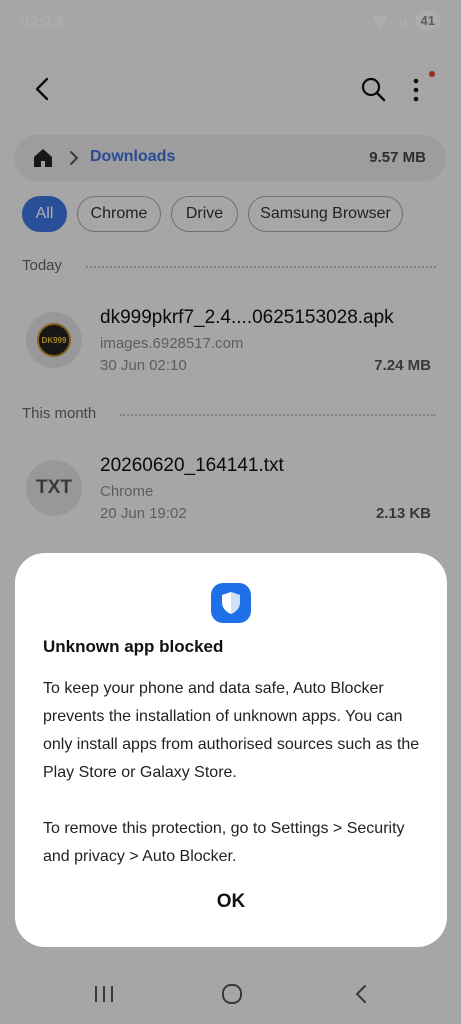  Describe the element at coordinates (133, 646) in the screenshot. I see `dialog-title: Unknown app blocked` at that location.